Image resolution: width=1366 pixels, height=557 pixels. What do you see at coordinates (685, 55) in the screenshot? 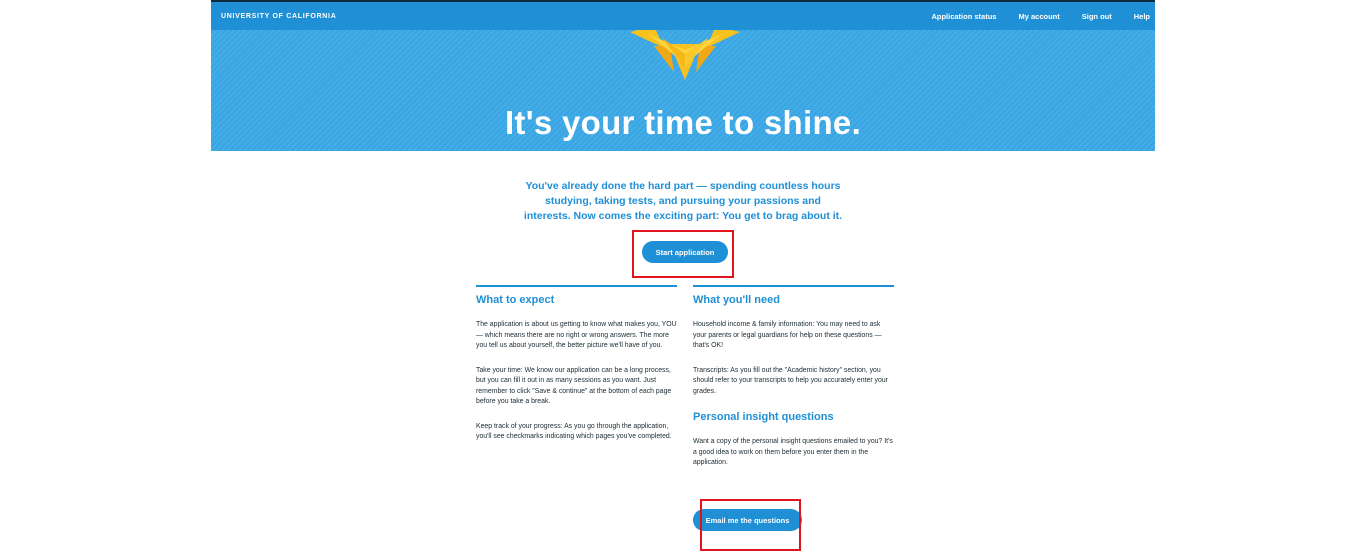
I see `sun-icon` at bounding box center [685, 55].